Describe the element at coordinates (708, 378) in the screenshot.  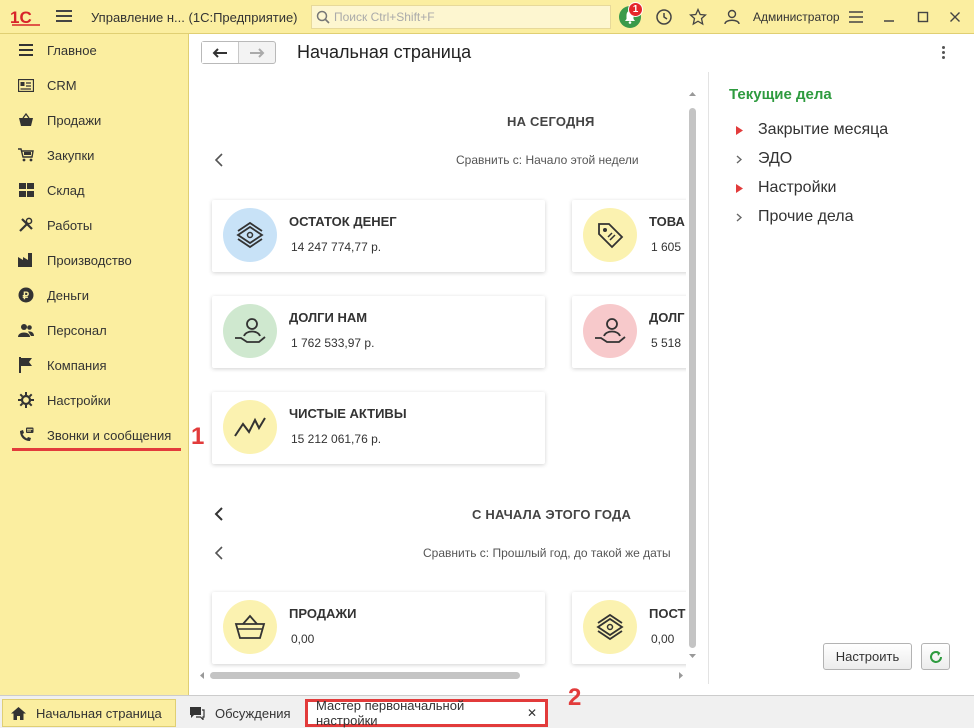
I see `panel-divider` at that location.